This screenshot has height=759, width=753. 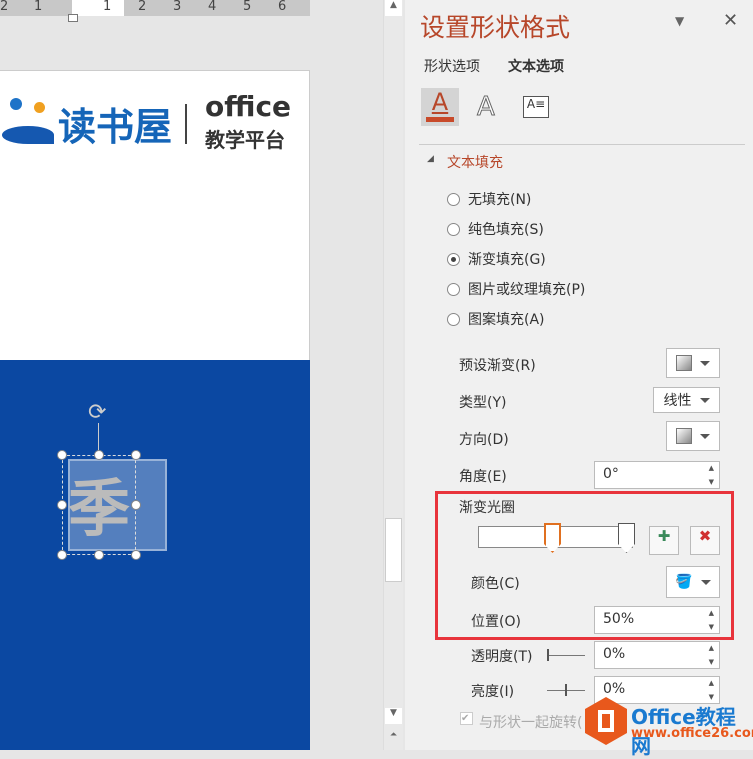 What do you see at coordinates (73, 18) in the screenshot?
I see `indent-marker` at bounding box center [73, 18].